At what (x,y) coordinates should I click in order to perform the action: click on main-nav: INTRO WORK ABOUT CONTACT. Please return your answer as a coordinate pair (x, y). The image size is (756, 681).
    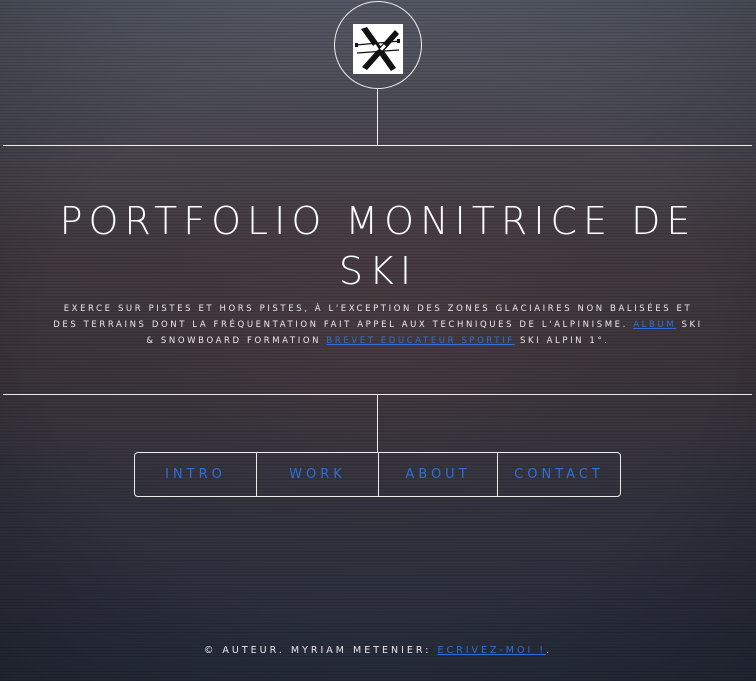
    Looking at the image, I should click on (377, 474).